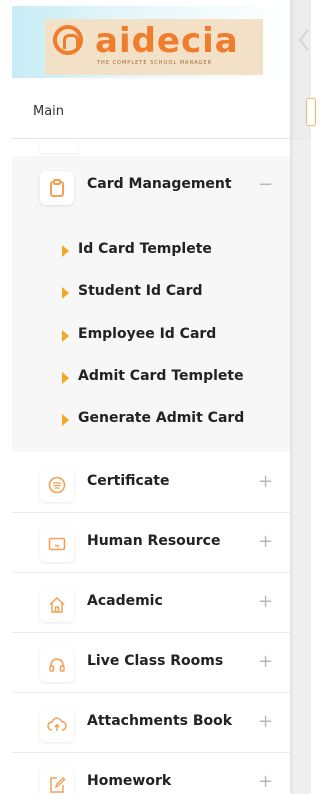 The height and width of the screenshot is (794, 320). Describe the element at coordinates (49, 111) in the screenshot. I see `section-label-main: Main` at that location.